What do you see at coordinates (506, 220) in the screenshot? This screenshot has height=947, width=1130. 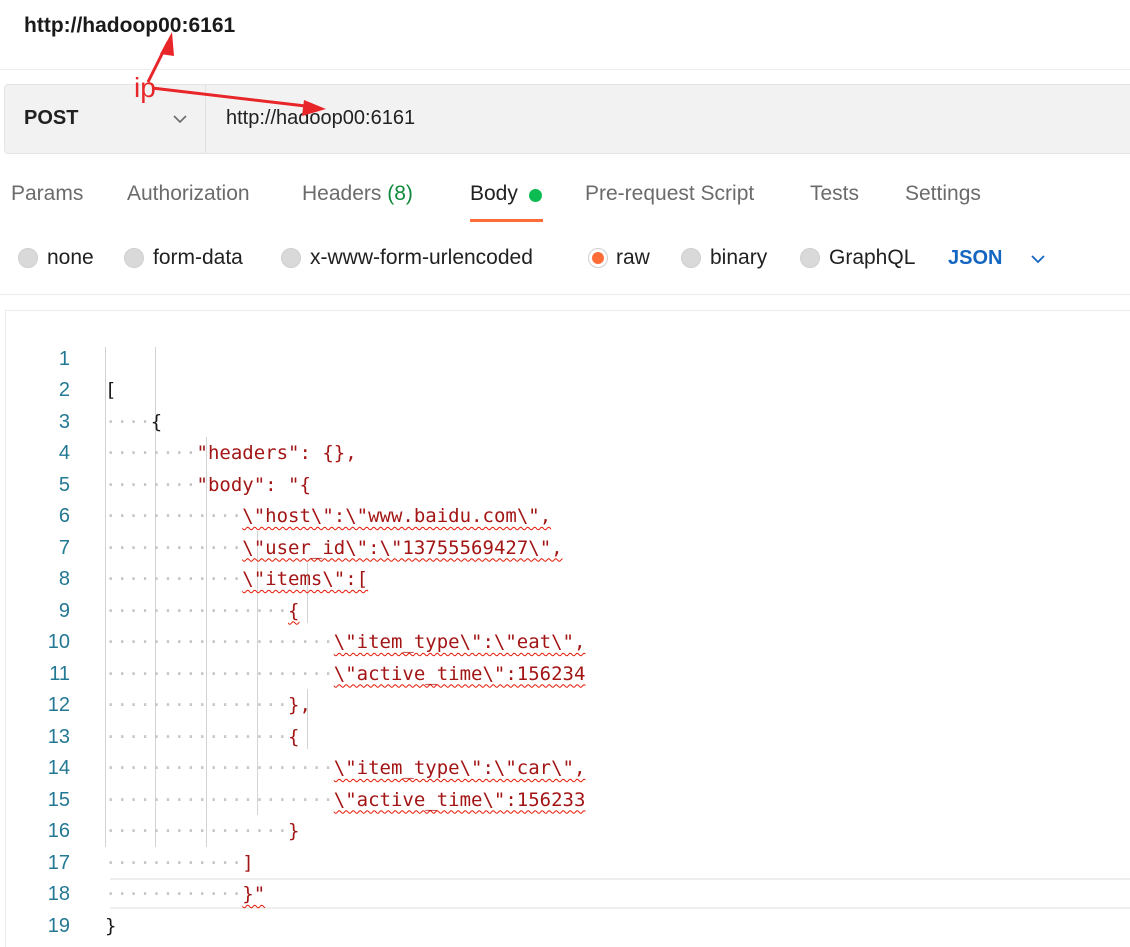 I see `active-tab-indicator` at bounding box center [506, 220].